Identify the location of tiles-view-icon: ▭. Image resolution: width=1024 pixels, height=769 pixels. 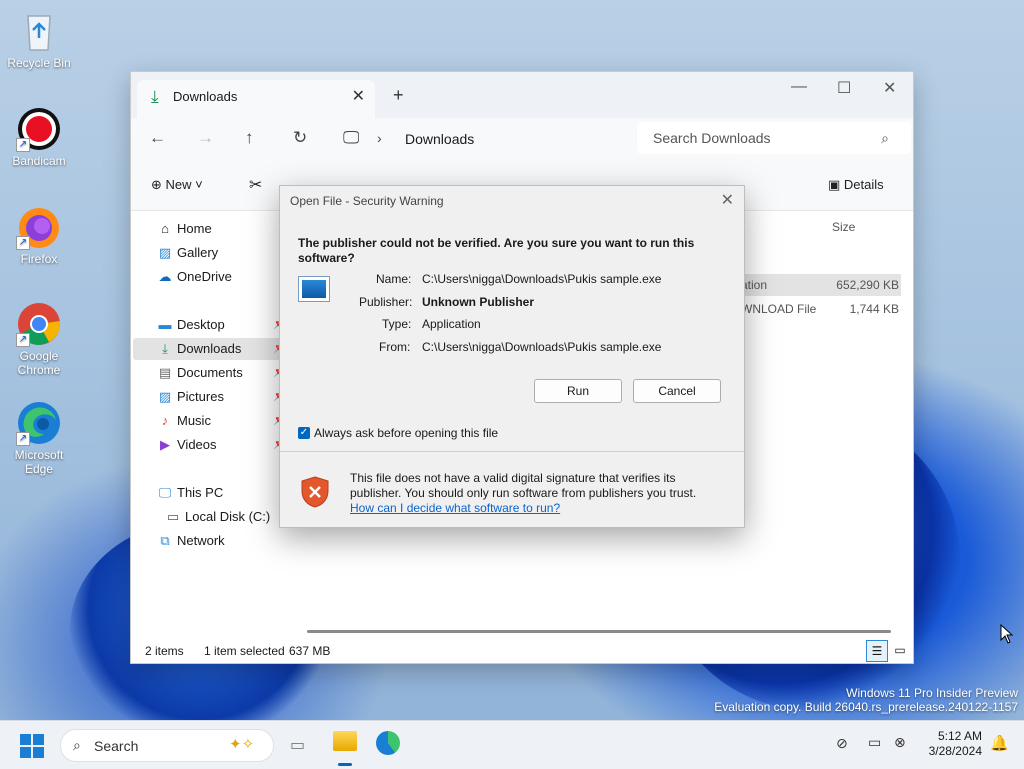
(900, 650).